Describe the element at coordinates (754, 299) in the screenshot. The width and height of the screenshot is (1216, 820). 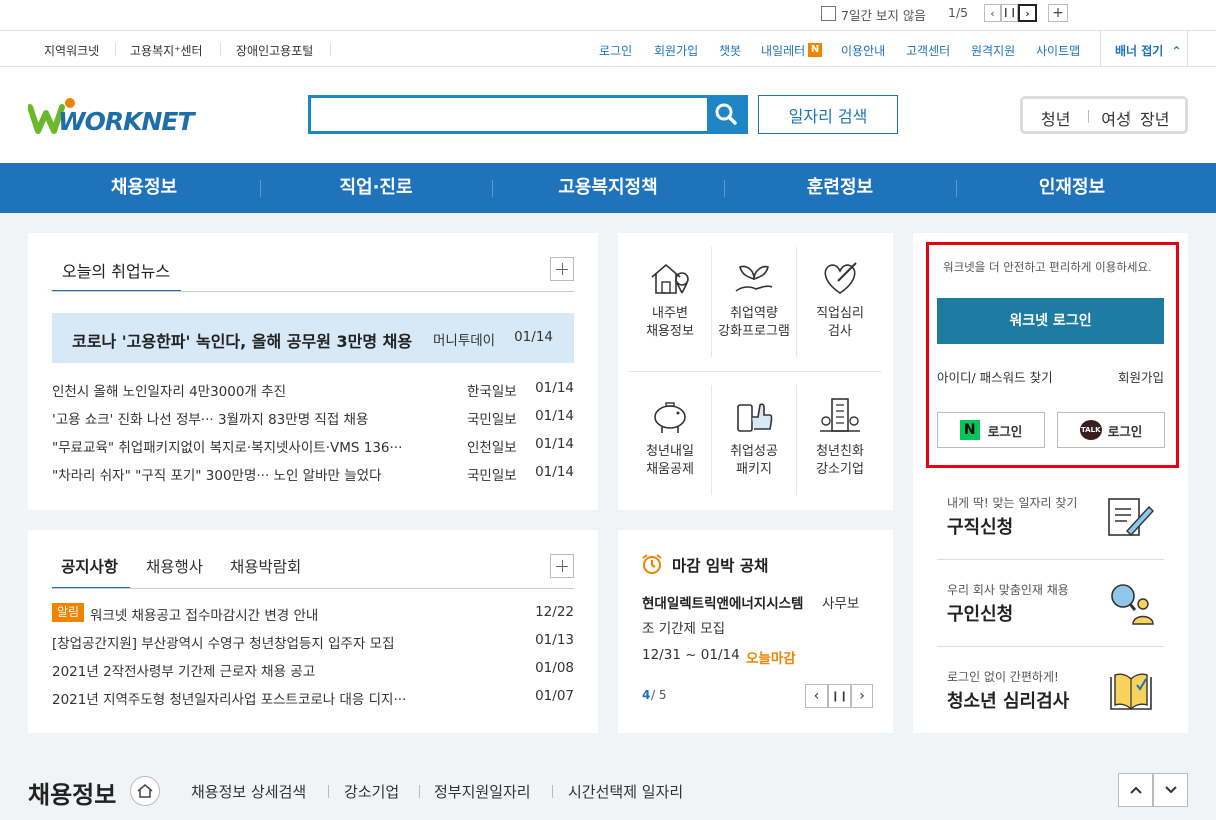
I see `service-capacity-program: 취업역량 강화프로그램` at that location.